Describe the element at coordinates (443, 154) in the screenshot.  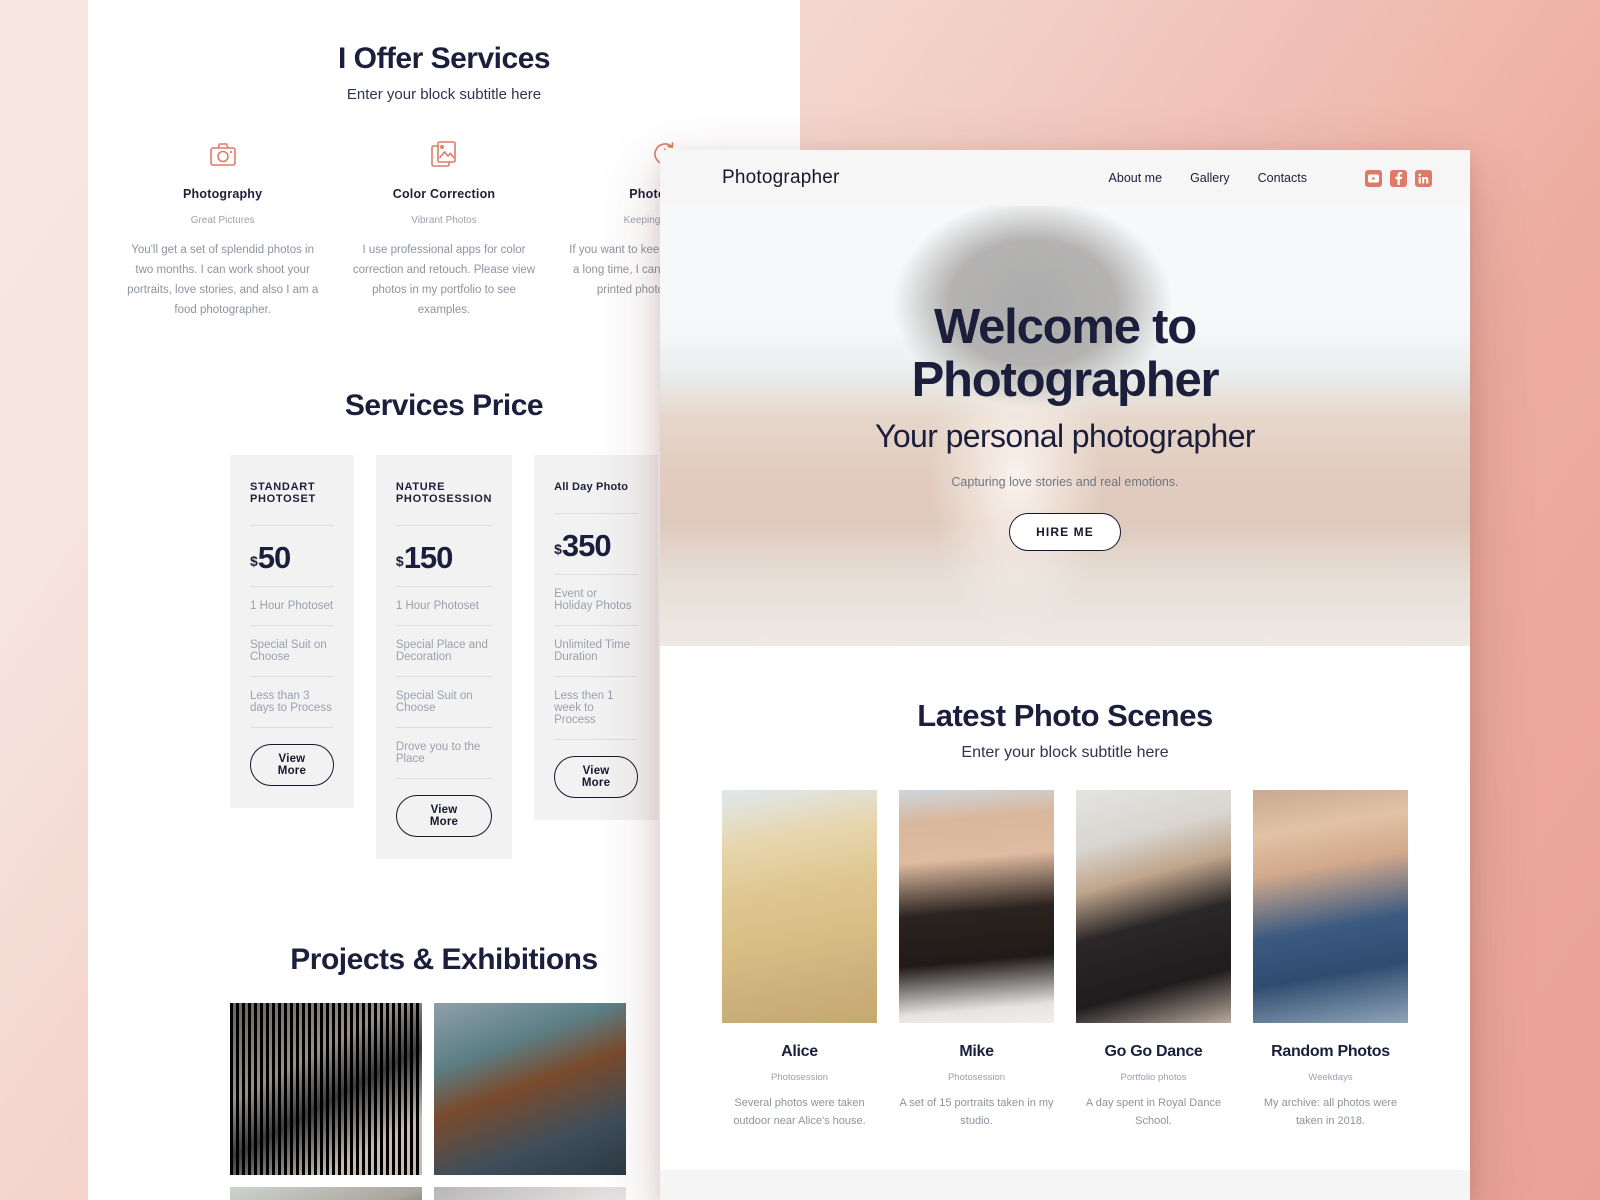
I see `photo-stack-icon` at that location.